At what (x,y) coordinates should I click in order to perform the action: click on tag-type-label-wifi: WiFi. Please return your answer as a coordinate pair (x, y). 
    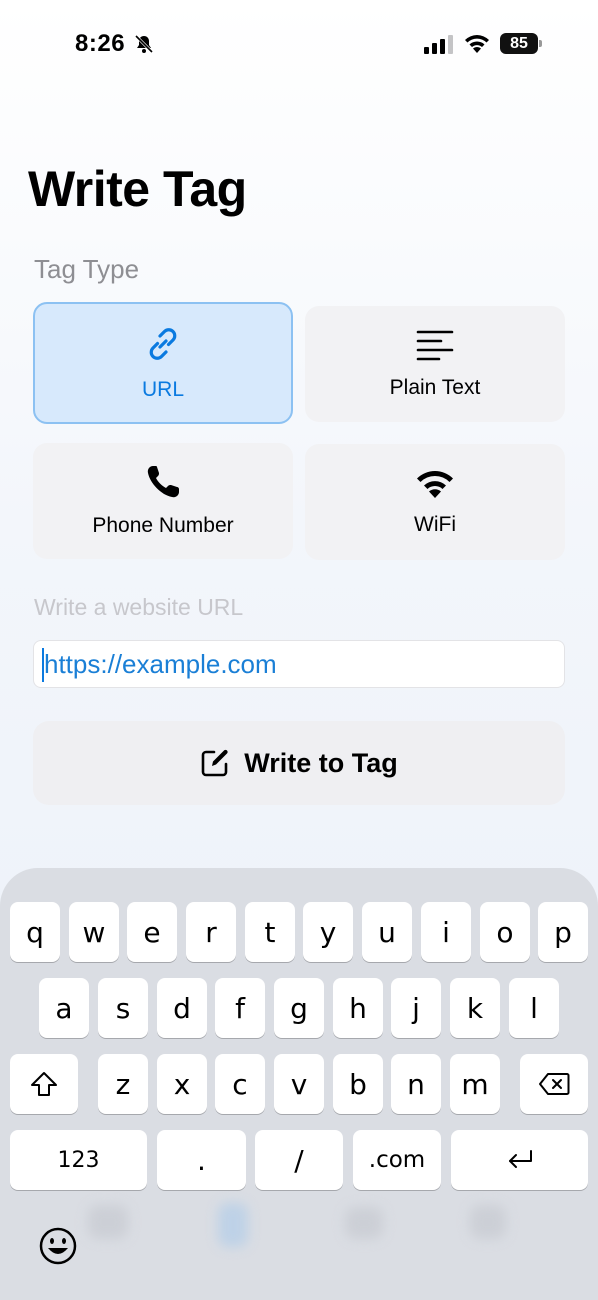
    Looking at the image, I should click on (435, 524).